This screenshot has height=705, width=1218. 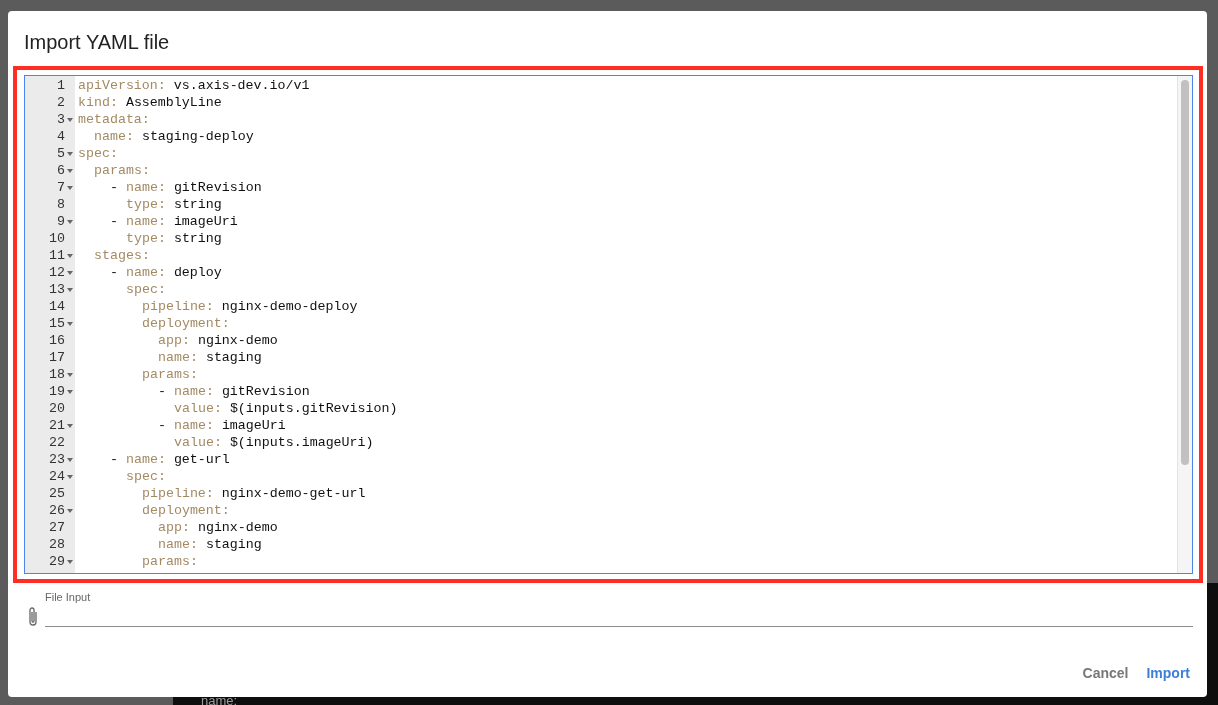 What do you see at coordinates (201, 459) in the screenshot?
I see `yaml-value: get-url` at bounding box center [201, 459].